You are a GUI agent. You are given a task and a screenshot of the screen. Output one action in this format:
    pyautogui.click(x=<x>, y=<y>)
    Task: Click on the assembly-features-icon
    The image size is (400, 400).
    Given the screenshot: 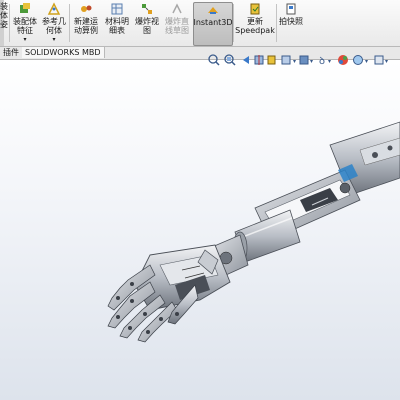 What is the action you would take?
    pyautogui.click(x=25, y=8)
    